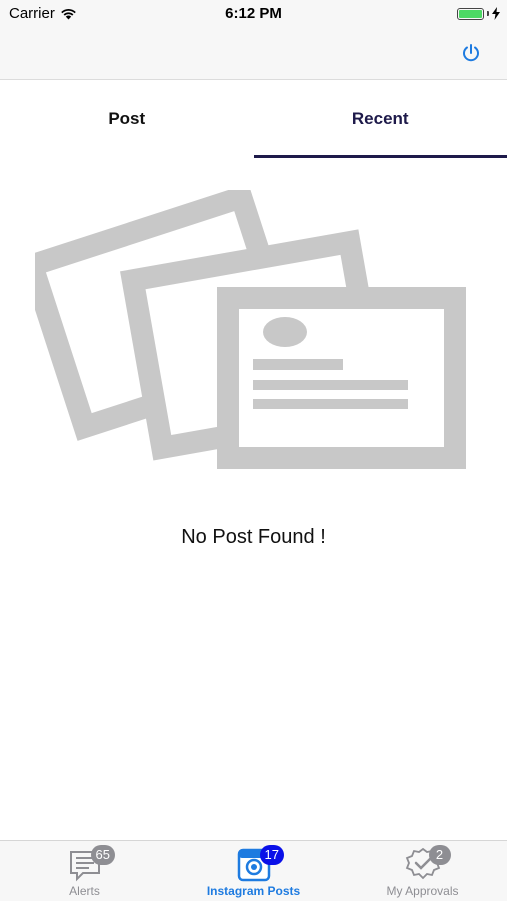 The image size is (507, 901). Describe the element at coordinates (440, 855) in the screenshot. I see `approvals-badge: 2` at that location.